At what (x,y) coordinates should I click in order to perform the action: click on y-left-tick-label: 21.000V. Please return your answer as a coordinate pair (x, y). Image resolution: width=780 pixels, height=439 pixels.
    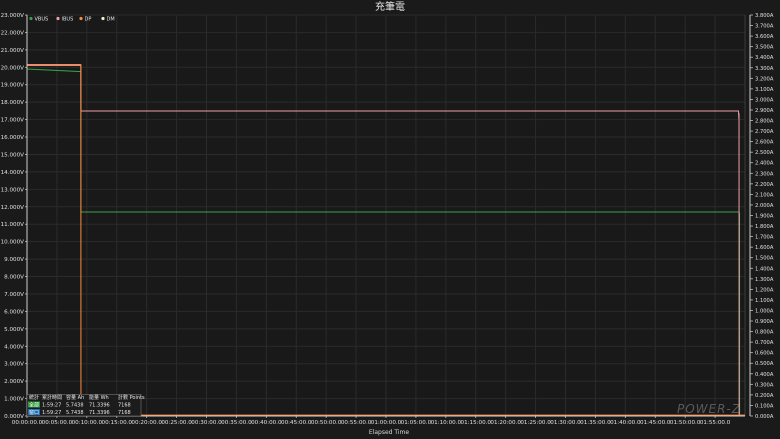
    Looking at the image, I should click on (13, 51).